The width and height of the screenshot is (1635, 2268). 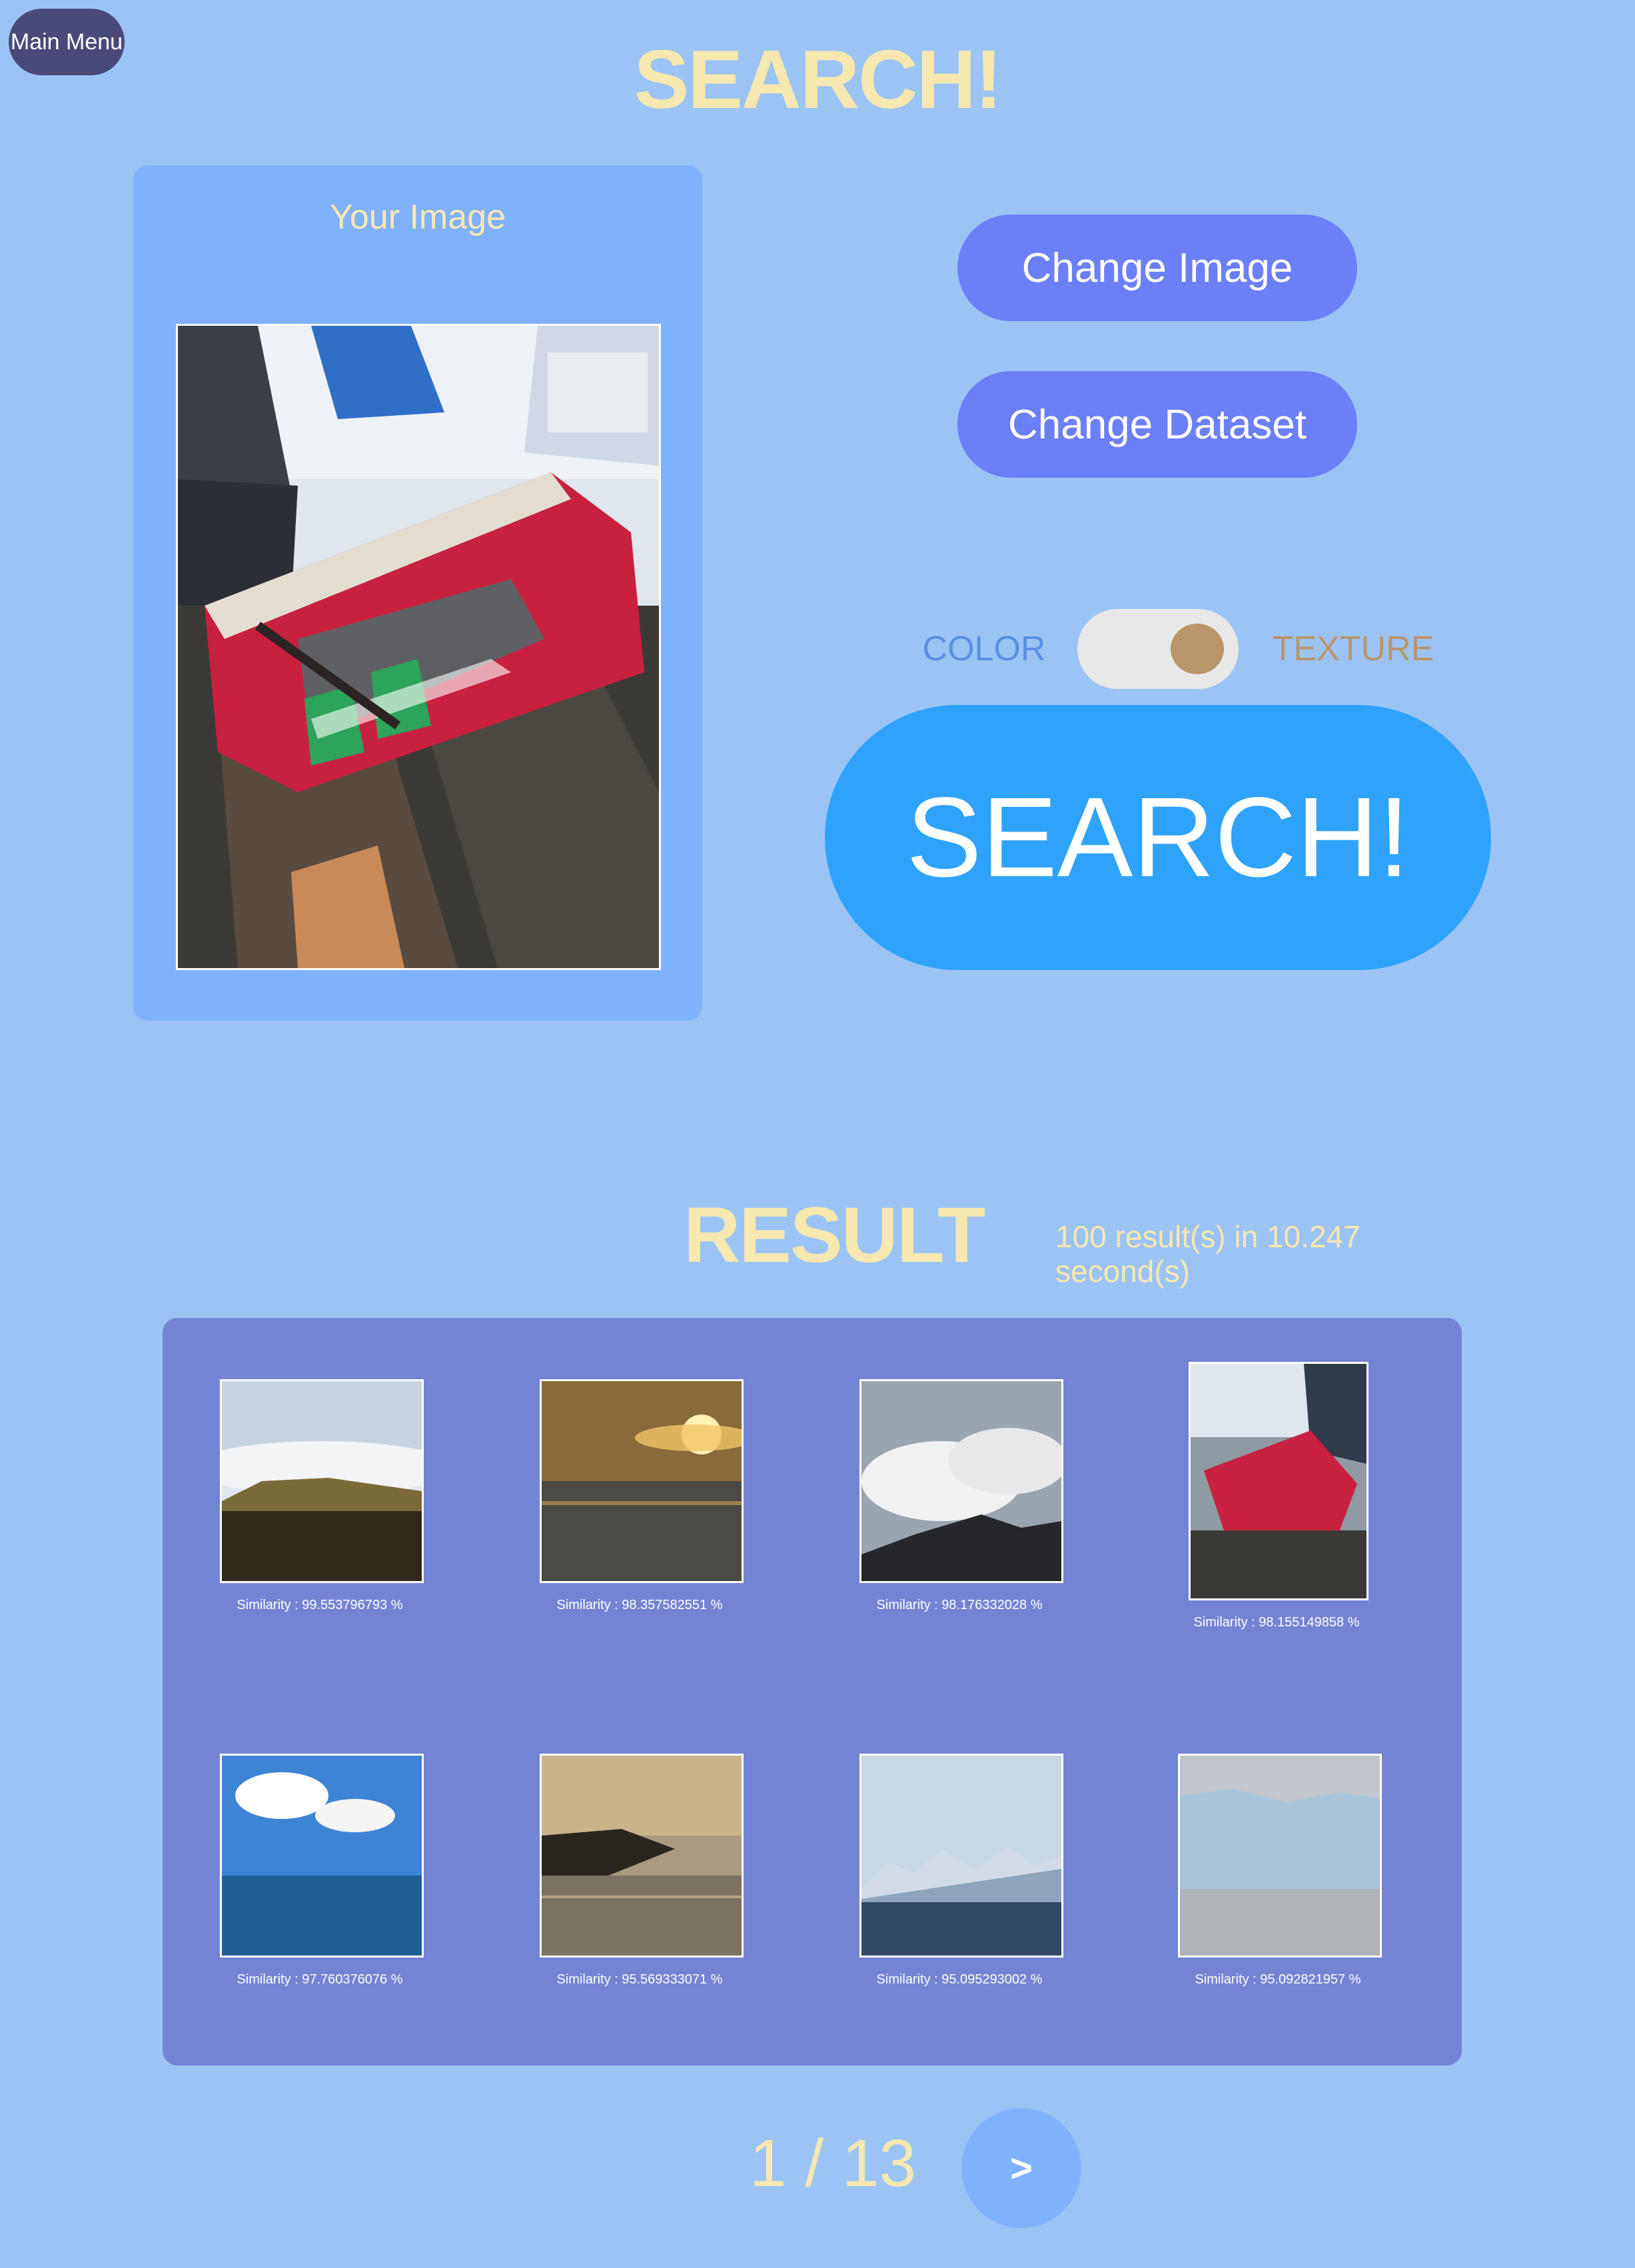 What do you see at coordinates (320, 1979) in the screenshot?
I see `similarity-label: Similarity : 97.760376076 %` at bounding box center [320, 1979].